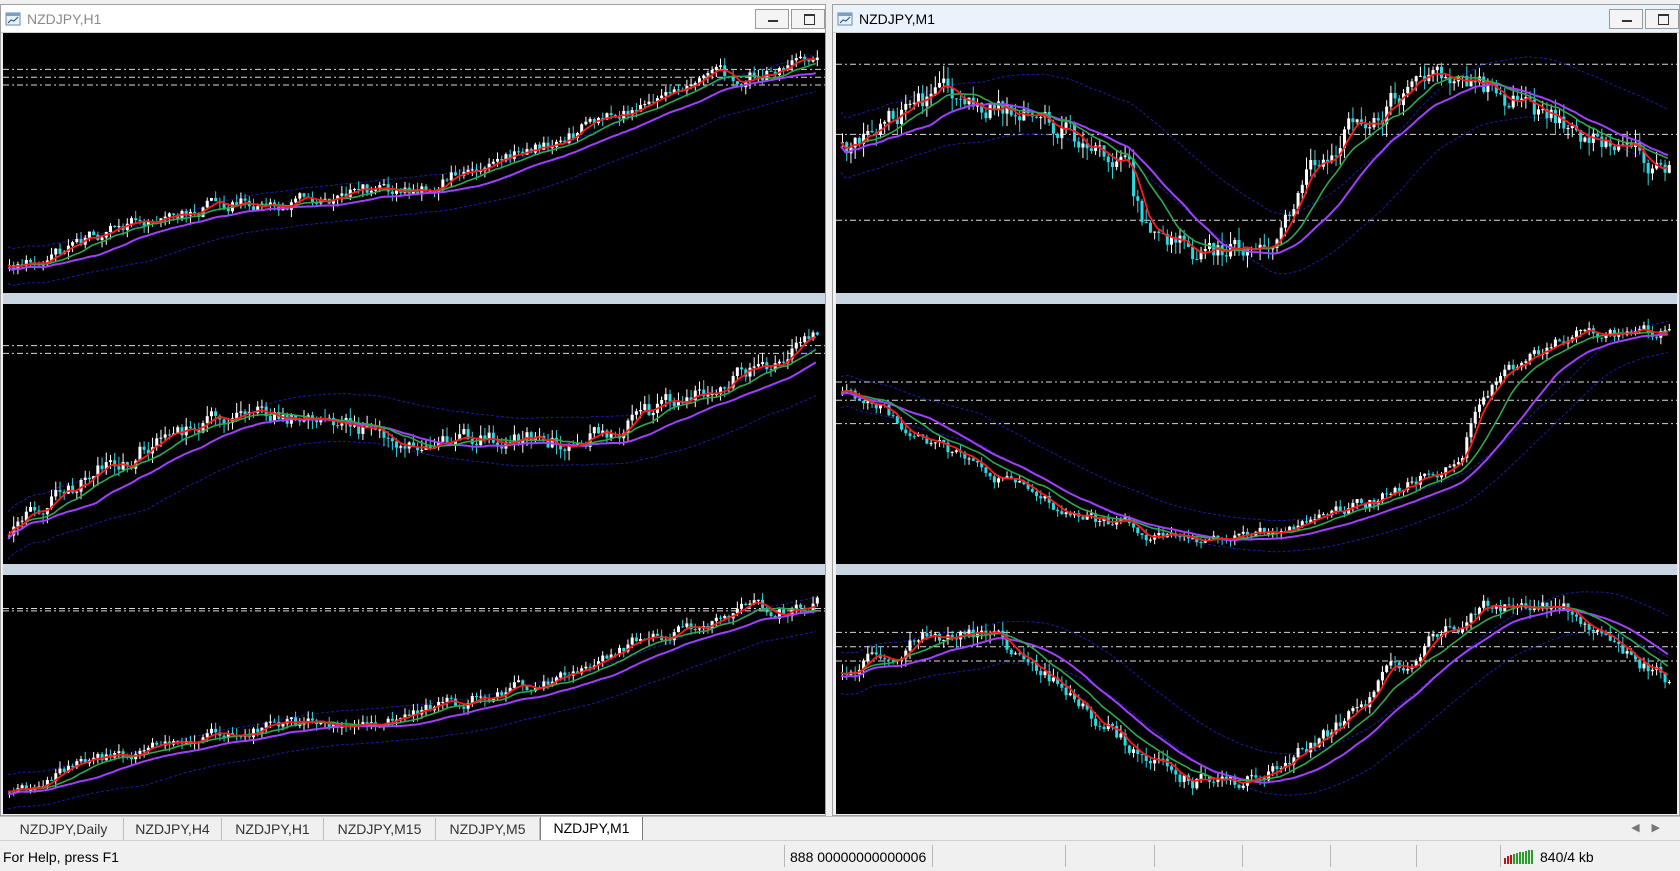 The height and width of the screenshot is (871, 1680). Describe the element at coordinates (413, 19) in the screenshot. I see `window-titlebar: NZDJPY,H1` at that location.